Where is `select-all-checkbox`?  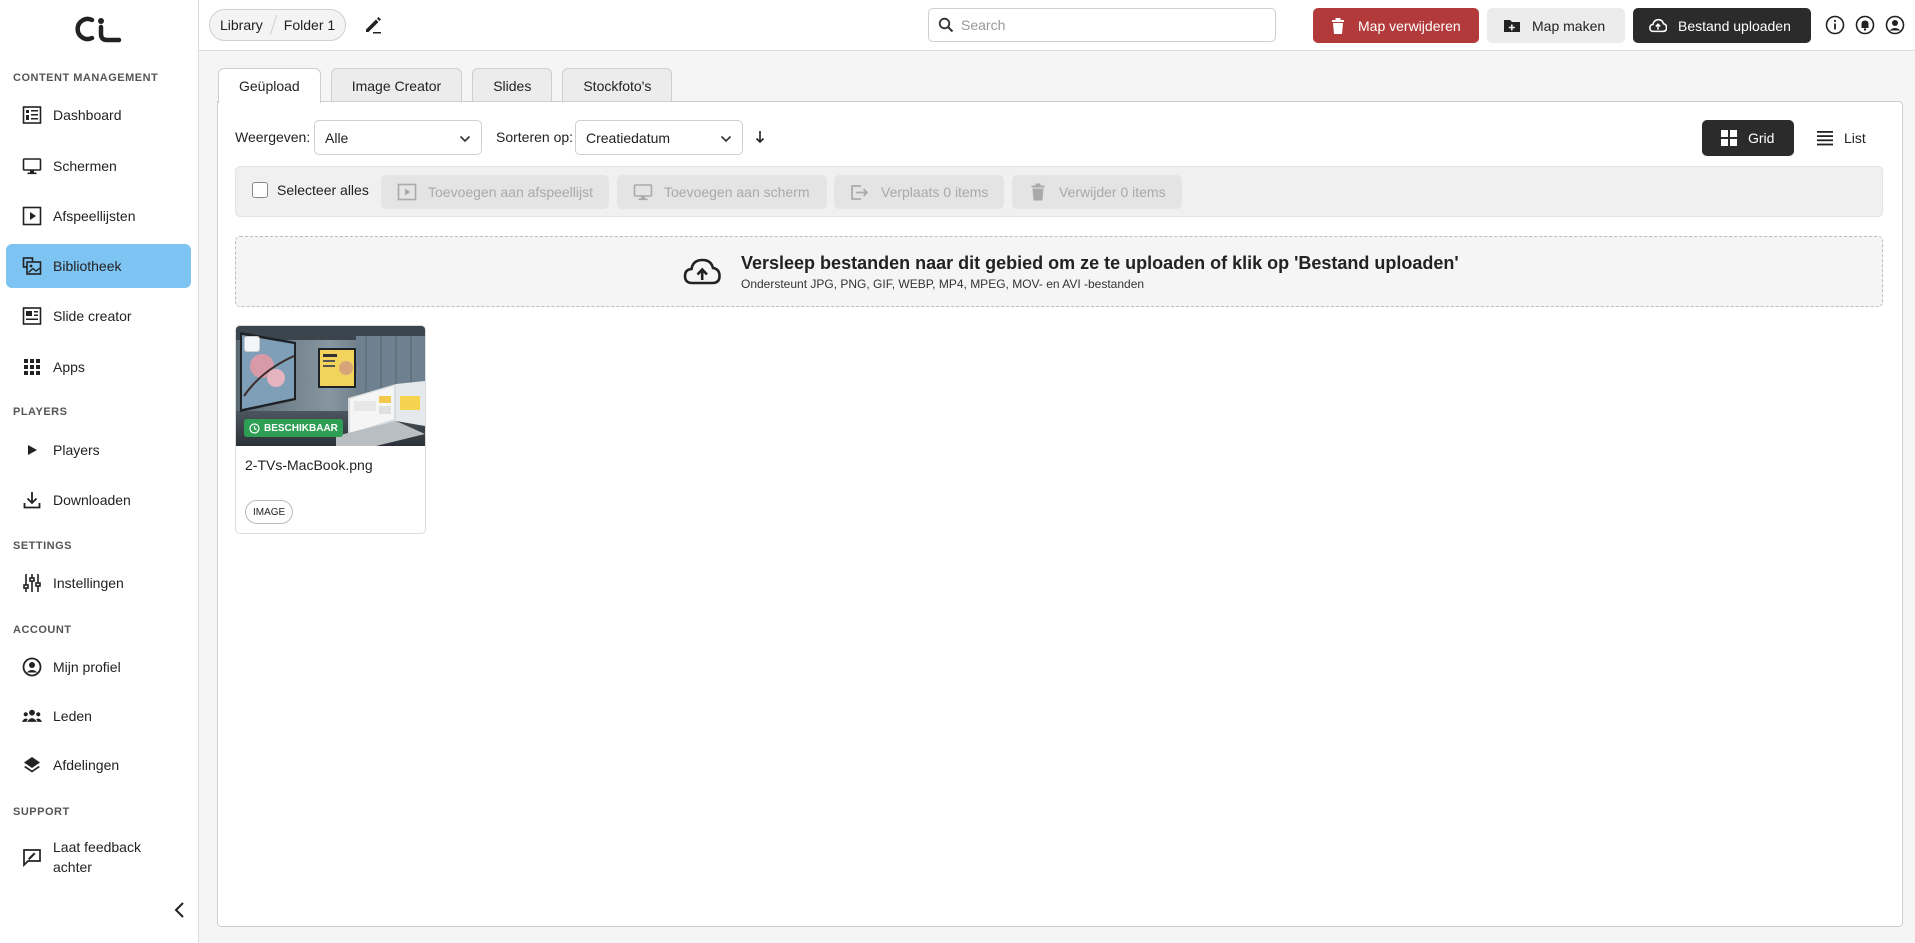 select-all-checkbox is located at coordinates (260, 190).